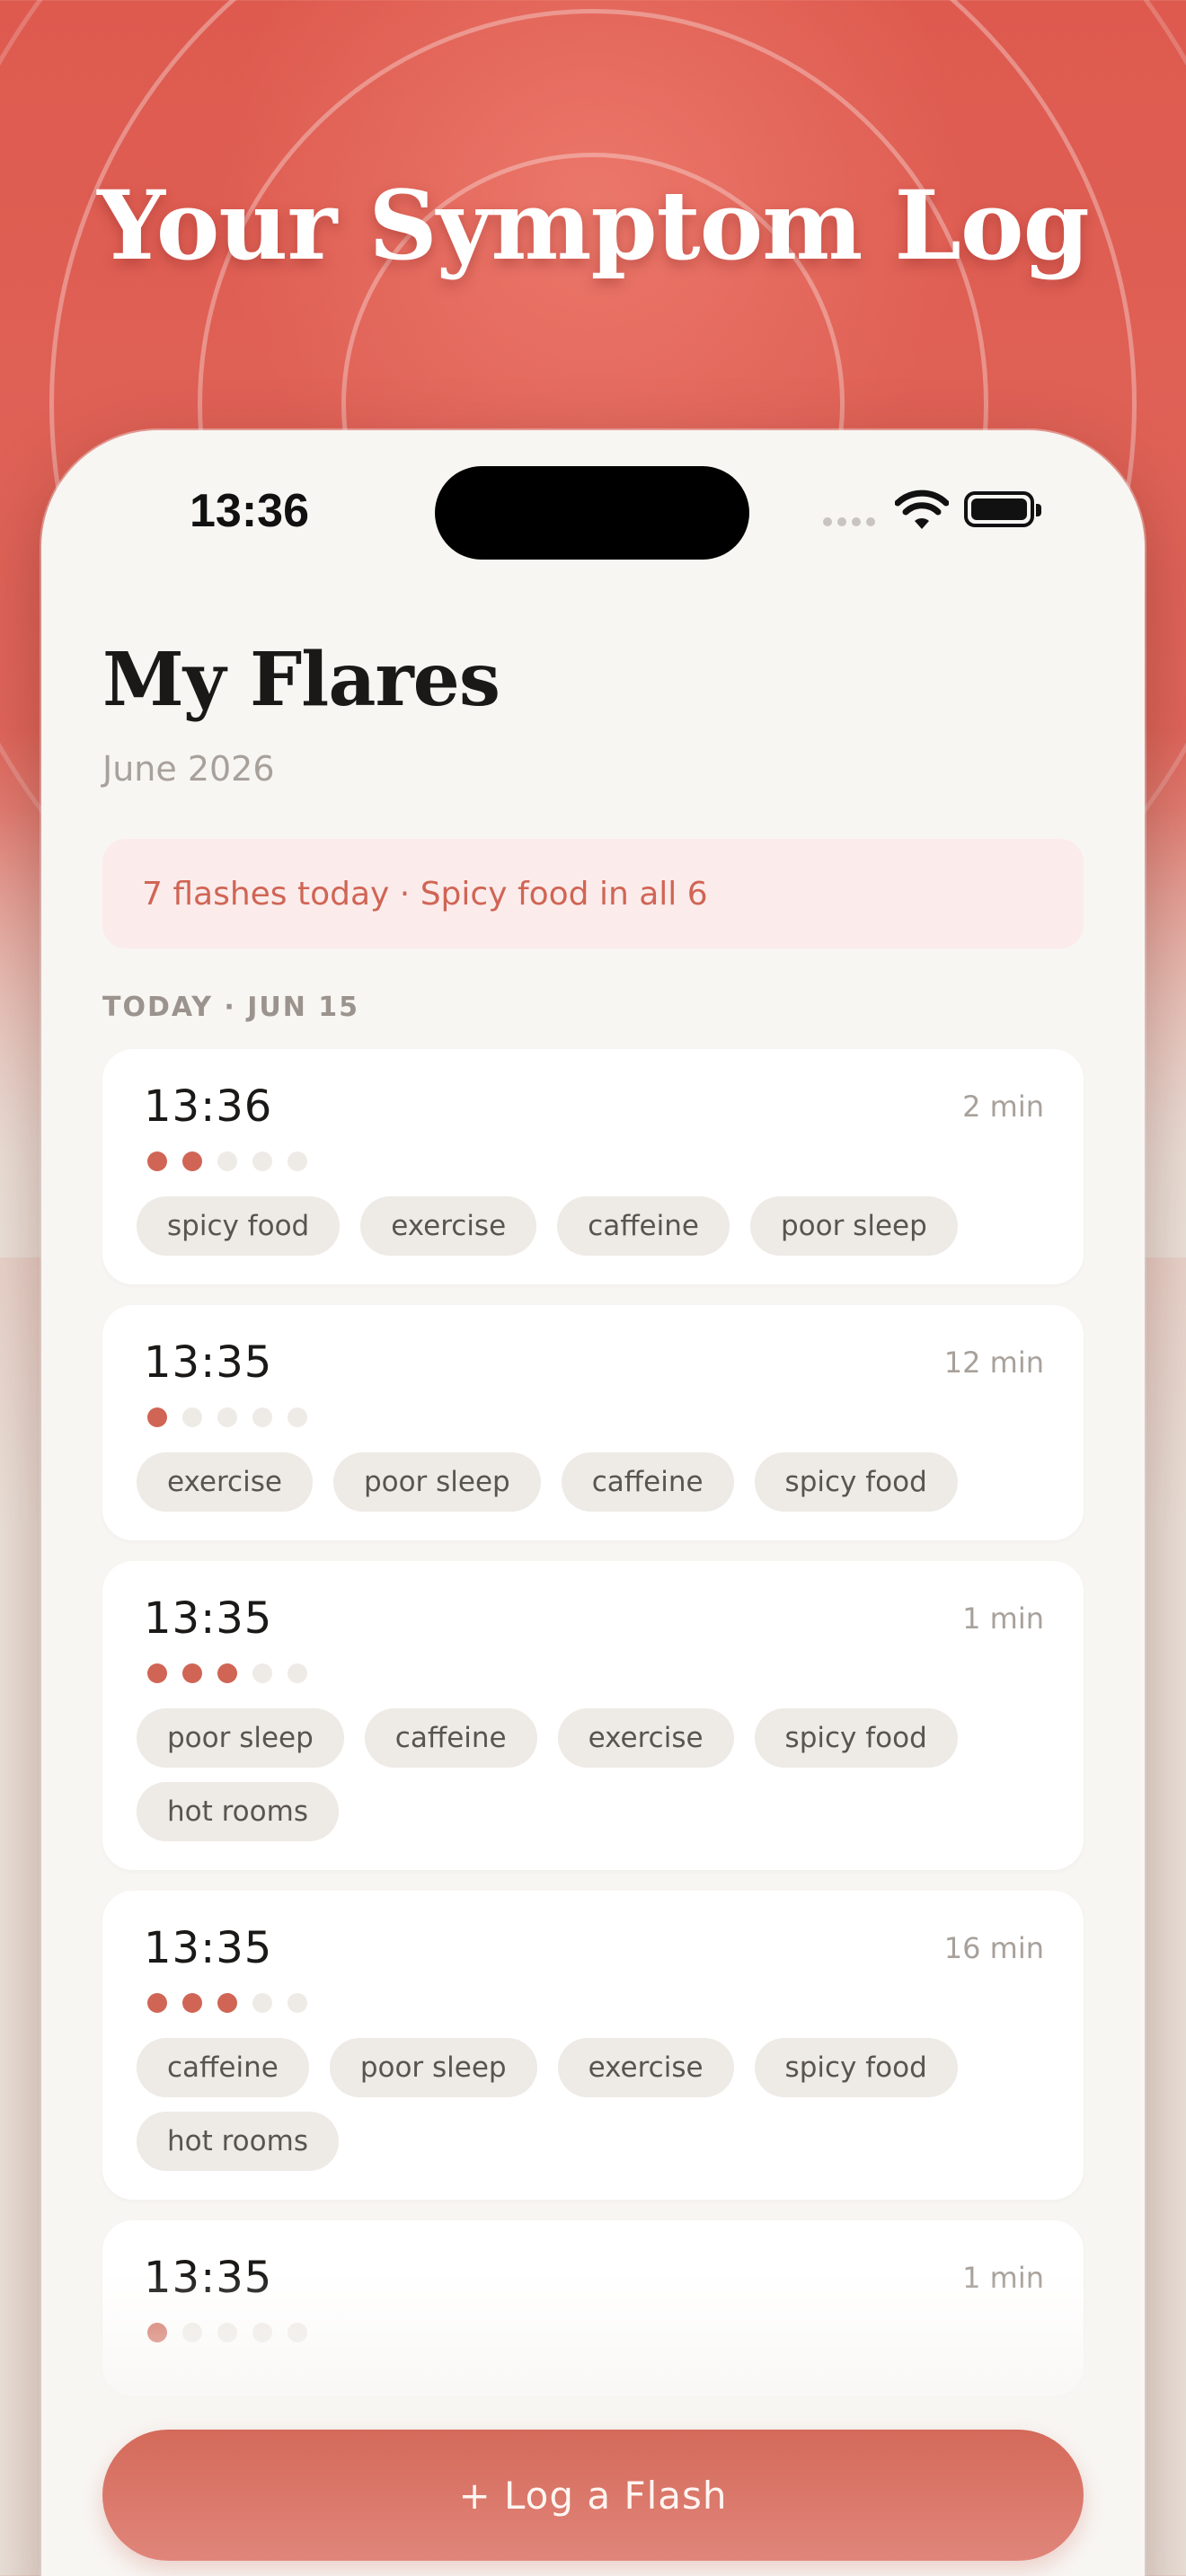 This screenshot has height=2576, width=1186. I want to click on marketing-headline: Your Symptom Log, so click(593, 225).